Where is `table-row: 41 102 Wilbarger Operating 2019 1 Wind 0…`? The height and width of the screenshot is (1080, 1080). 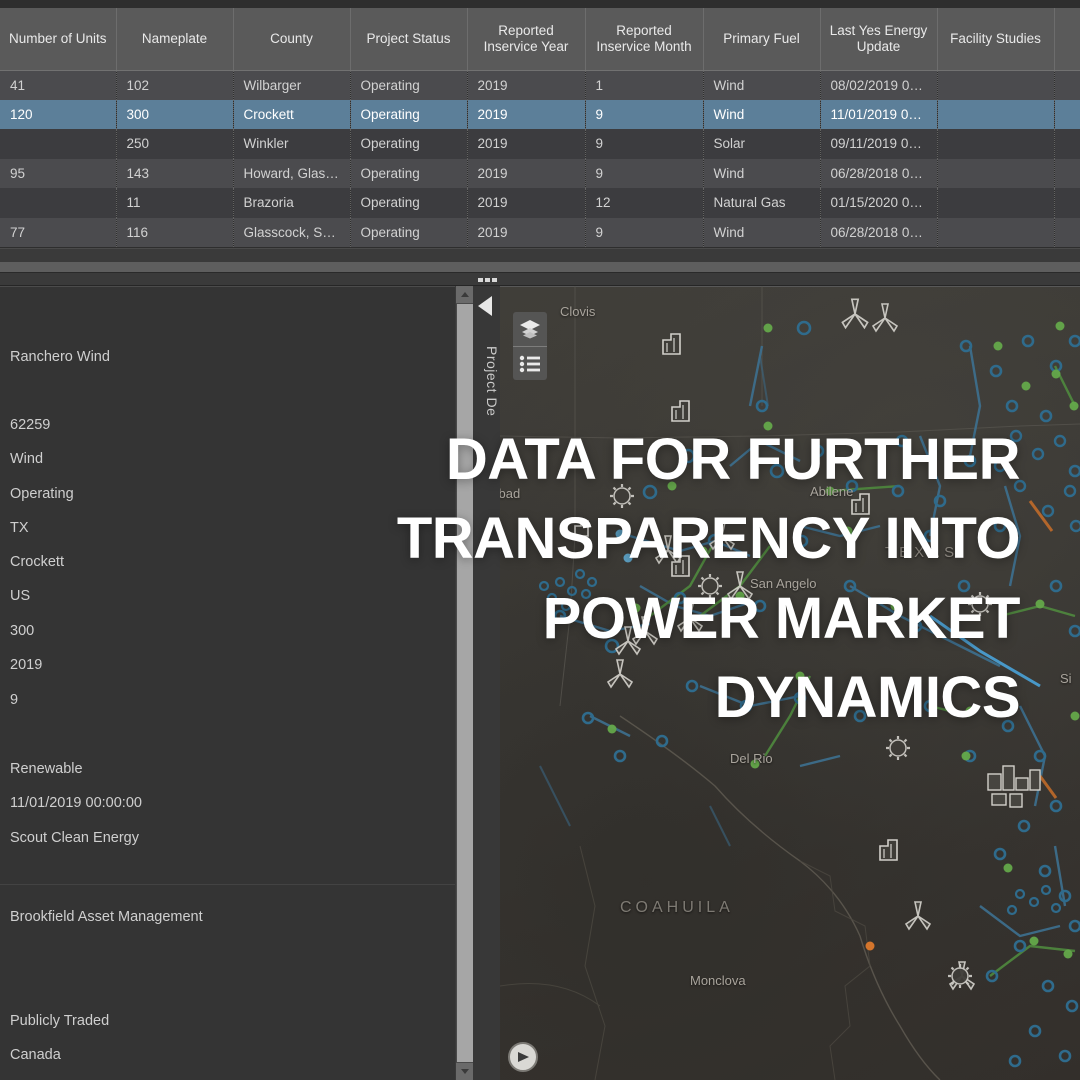
table-row: 41 102 Wilbarger Operating 2019 1 Wind 0… is located at coordinates (540, 85).